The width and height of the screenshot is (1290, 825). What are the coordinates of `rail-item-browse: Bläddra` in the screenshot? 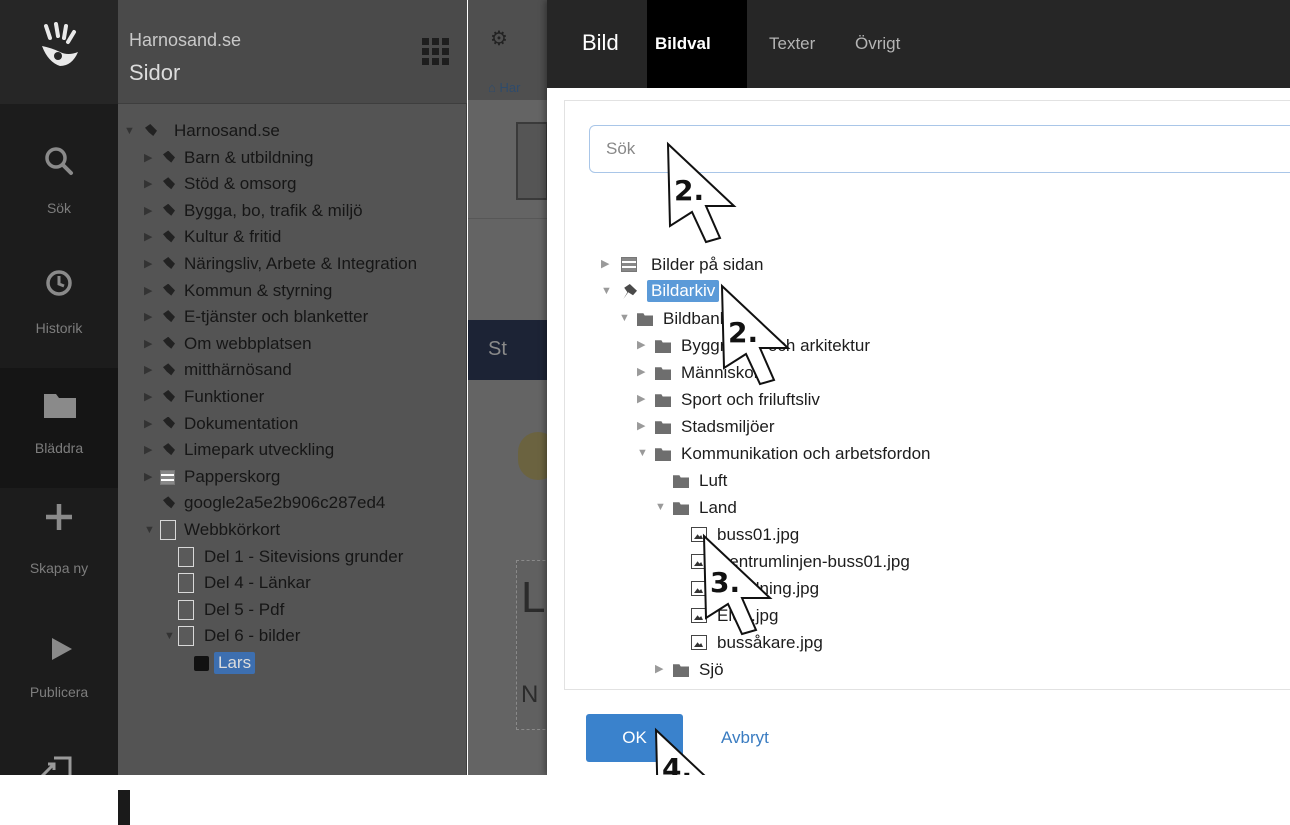 It's located at (59, 428).